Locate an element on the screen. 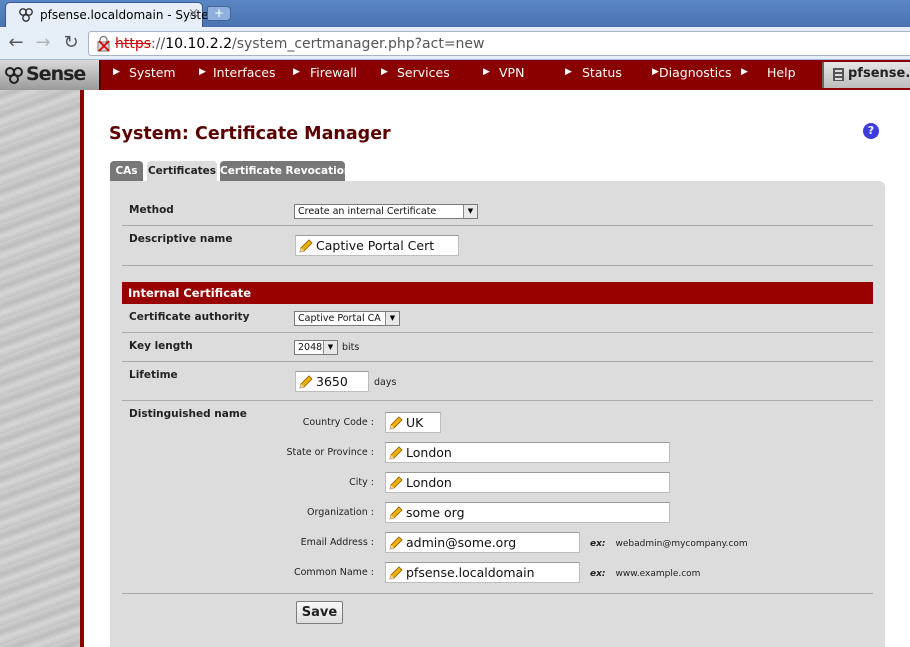 The height and width of the screenshot is (647, 910). menu-vpn: VPN is located at coordinates (511, 72).